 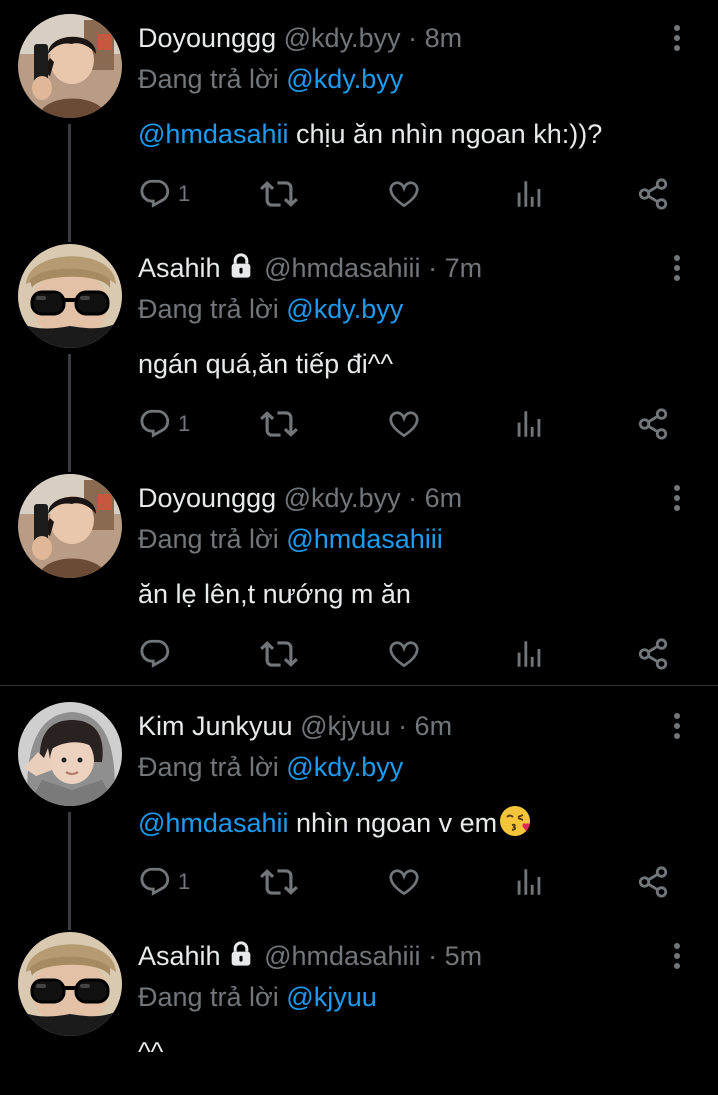 What do you see at coordinates (359, 685) in the screenshot?
I see `thread-divider` at bounding box center [359, 685].